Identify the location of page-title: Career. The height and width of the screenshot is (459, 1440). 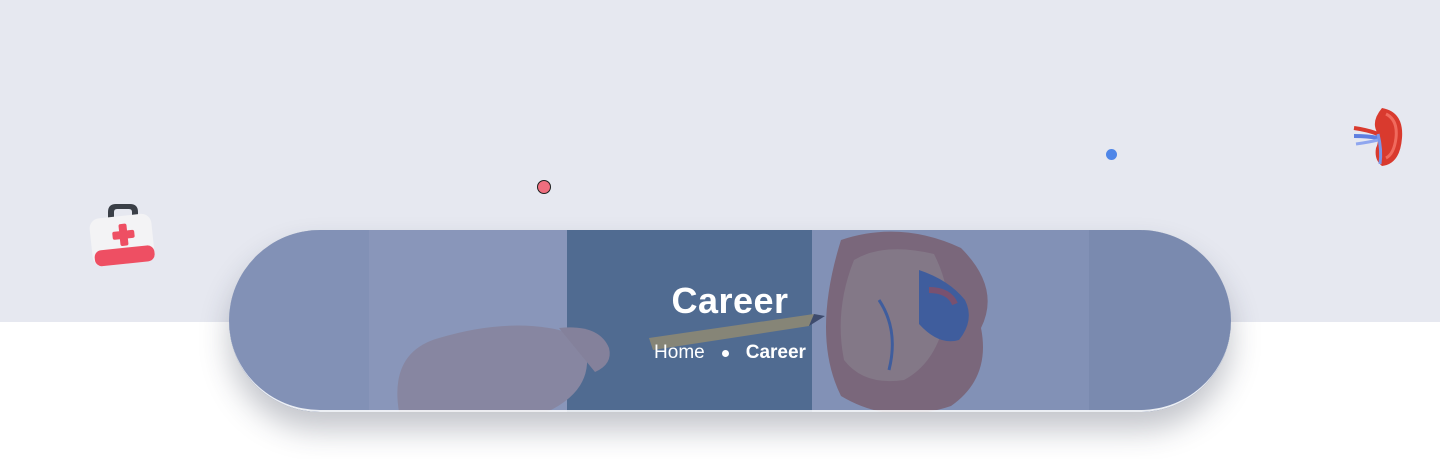
(730, 300).